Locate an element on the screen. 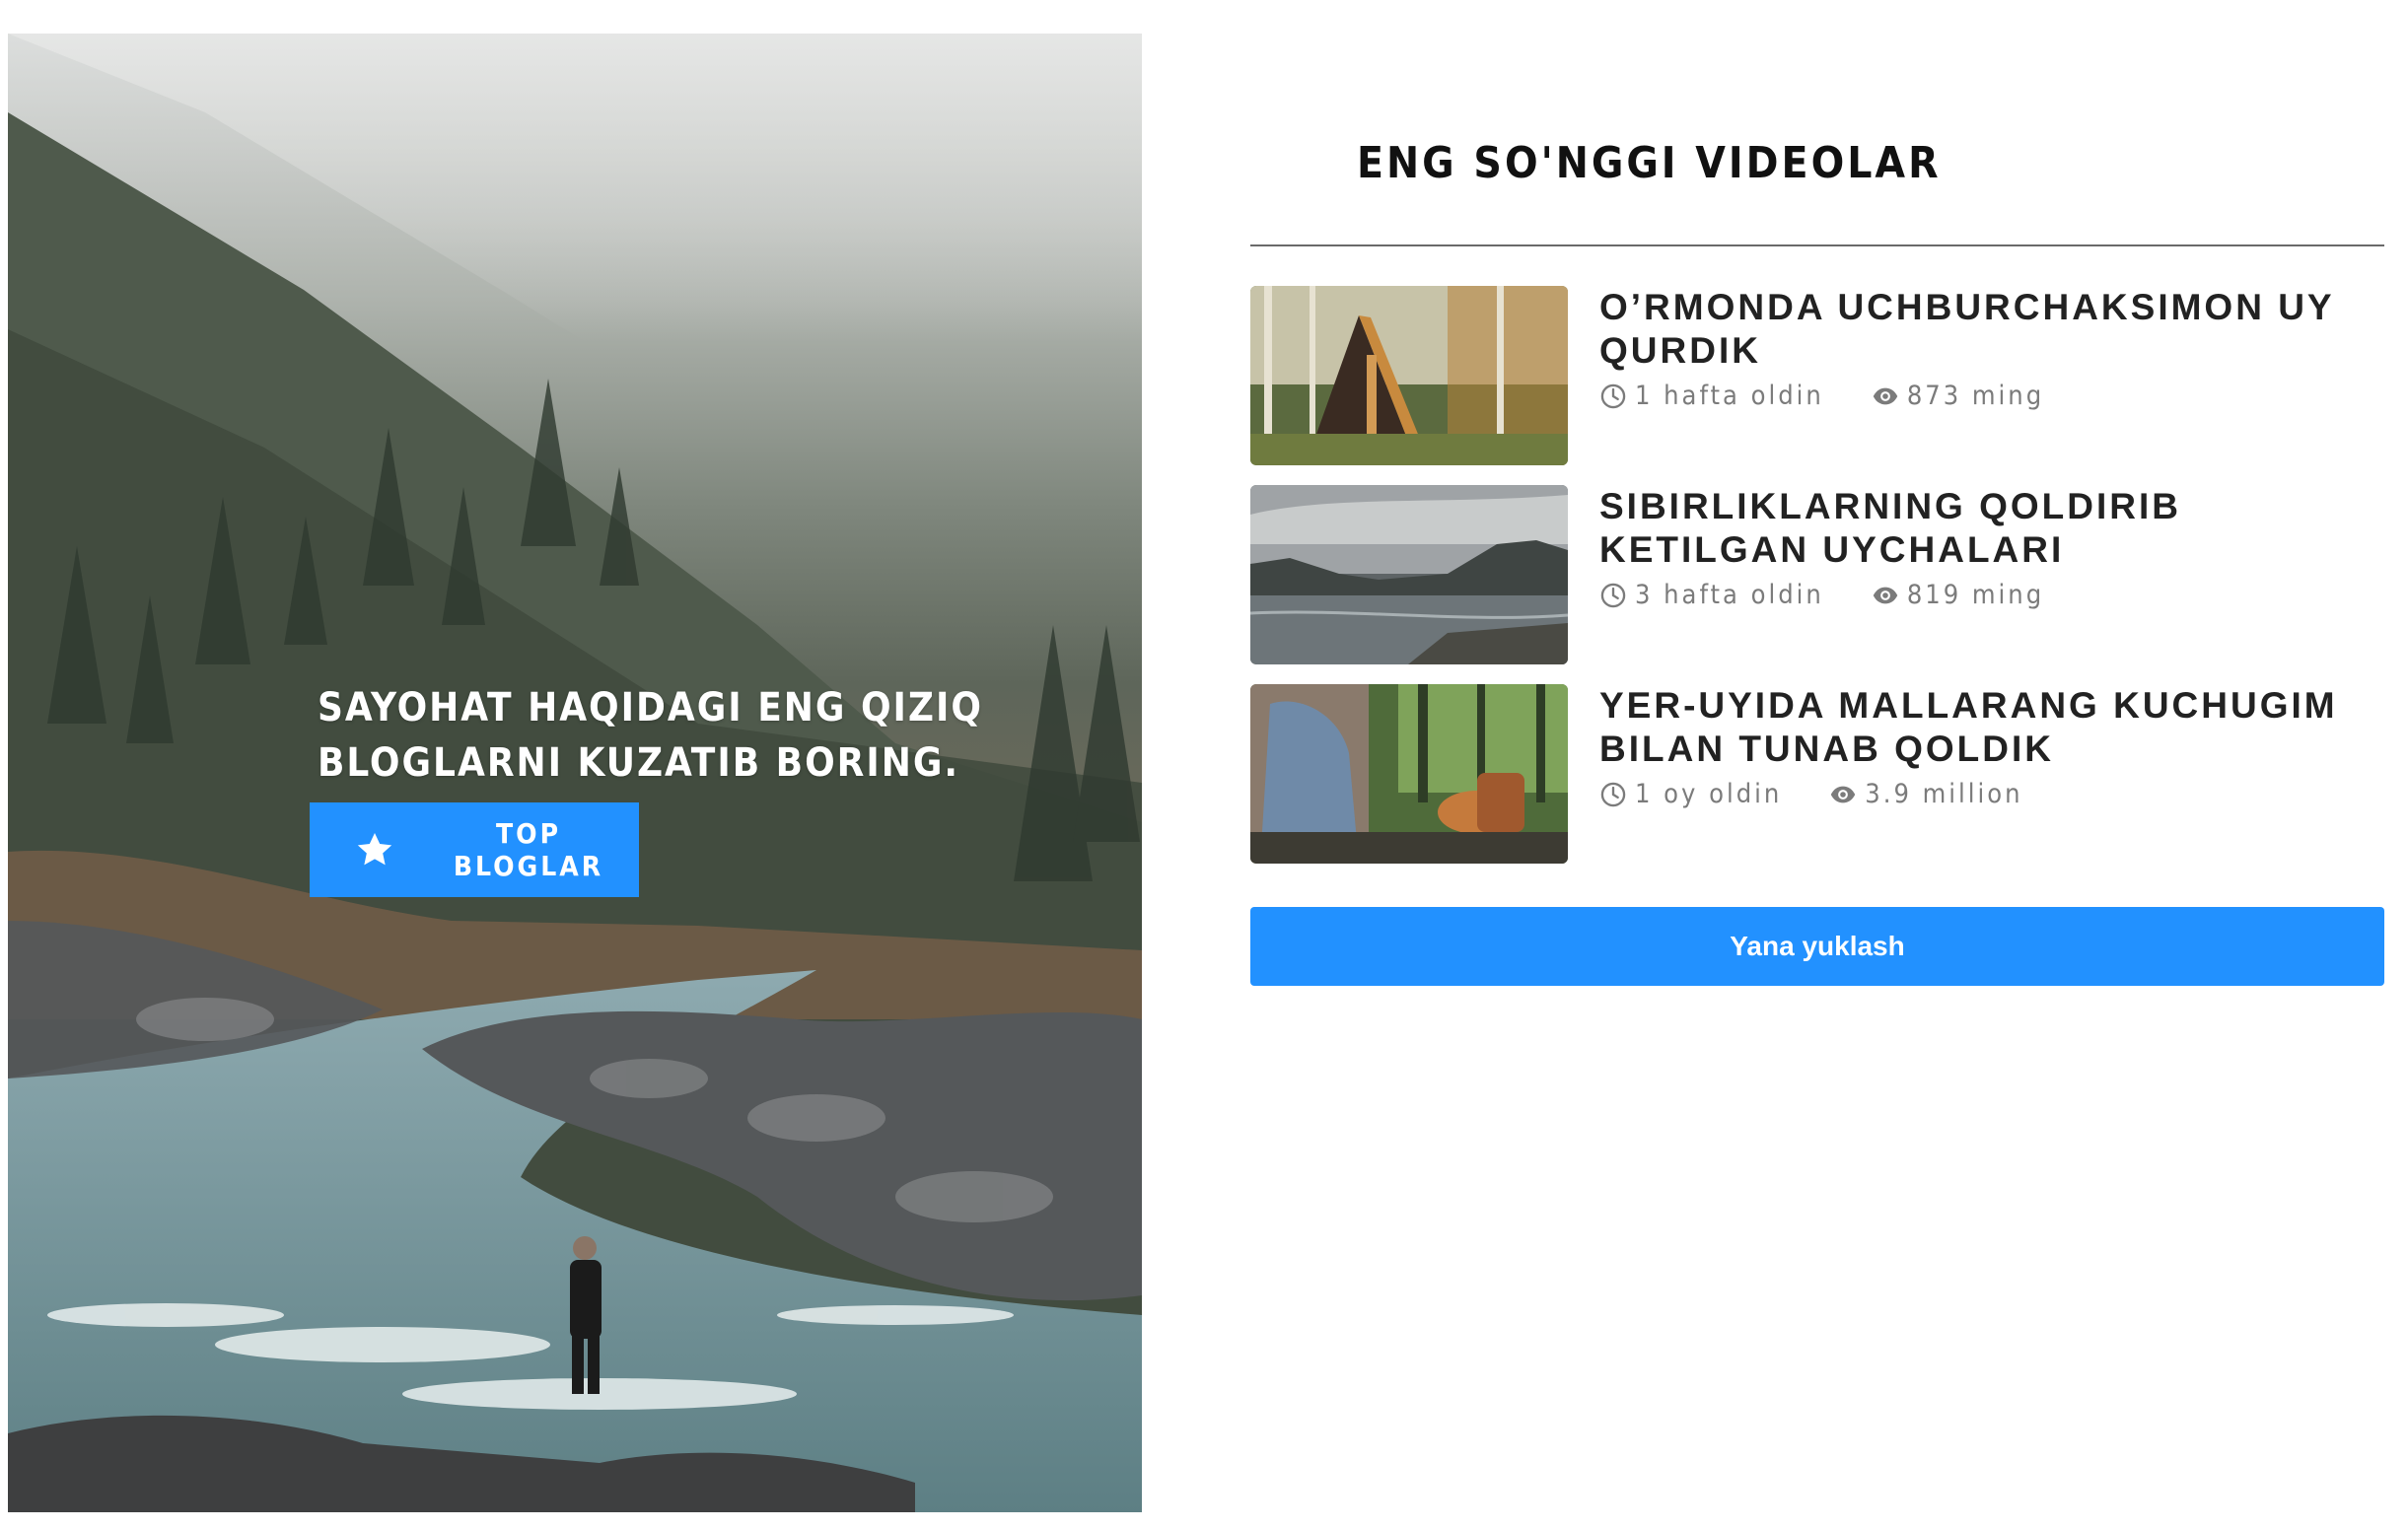  section-divider is located at coordinates (1817, 245).